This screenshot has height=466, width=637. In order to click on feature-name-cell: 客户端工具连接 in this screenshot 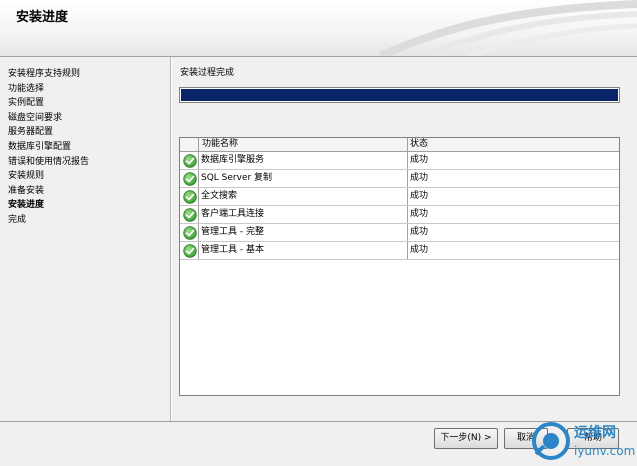, I will do `click(233, 214)`.